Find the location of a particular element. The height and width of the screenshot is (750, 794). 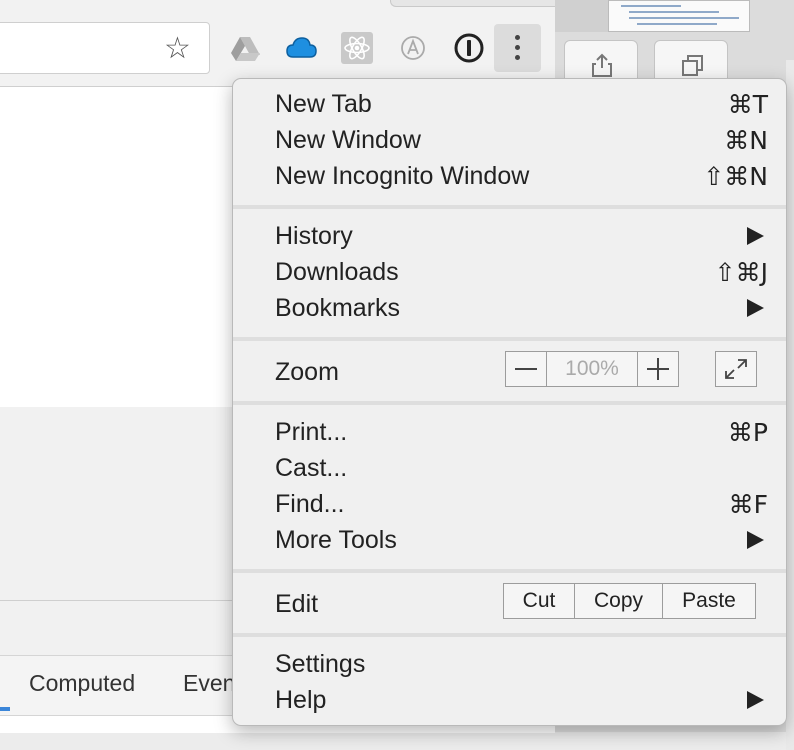

zoom-in-button is located at coordinates (657, 369).